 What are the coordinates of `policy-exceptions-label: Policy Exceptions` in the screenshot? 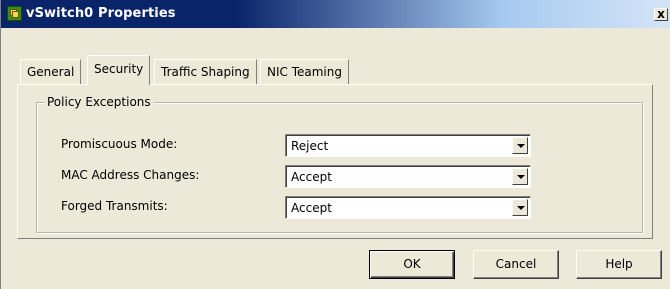 It's located at (99, 102).